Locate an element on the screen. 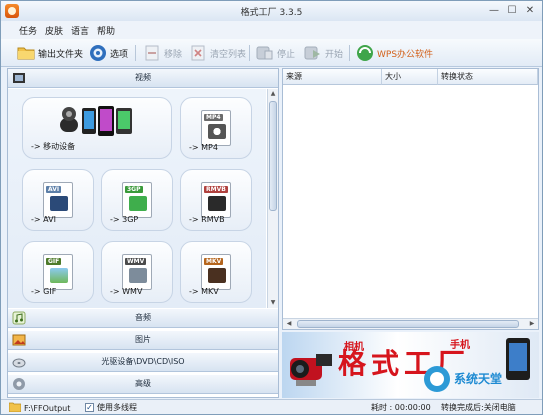 This screenshot has width=543, height=415. tile-label-mkv: -> MKV is located at coordinates (204, 291).